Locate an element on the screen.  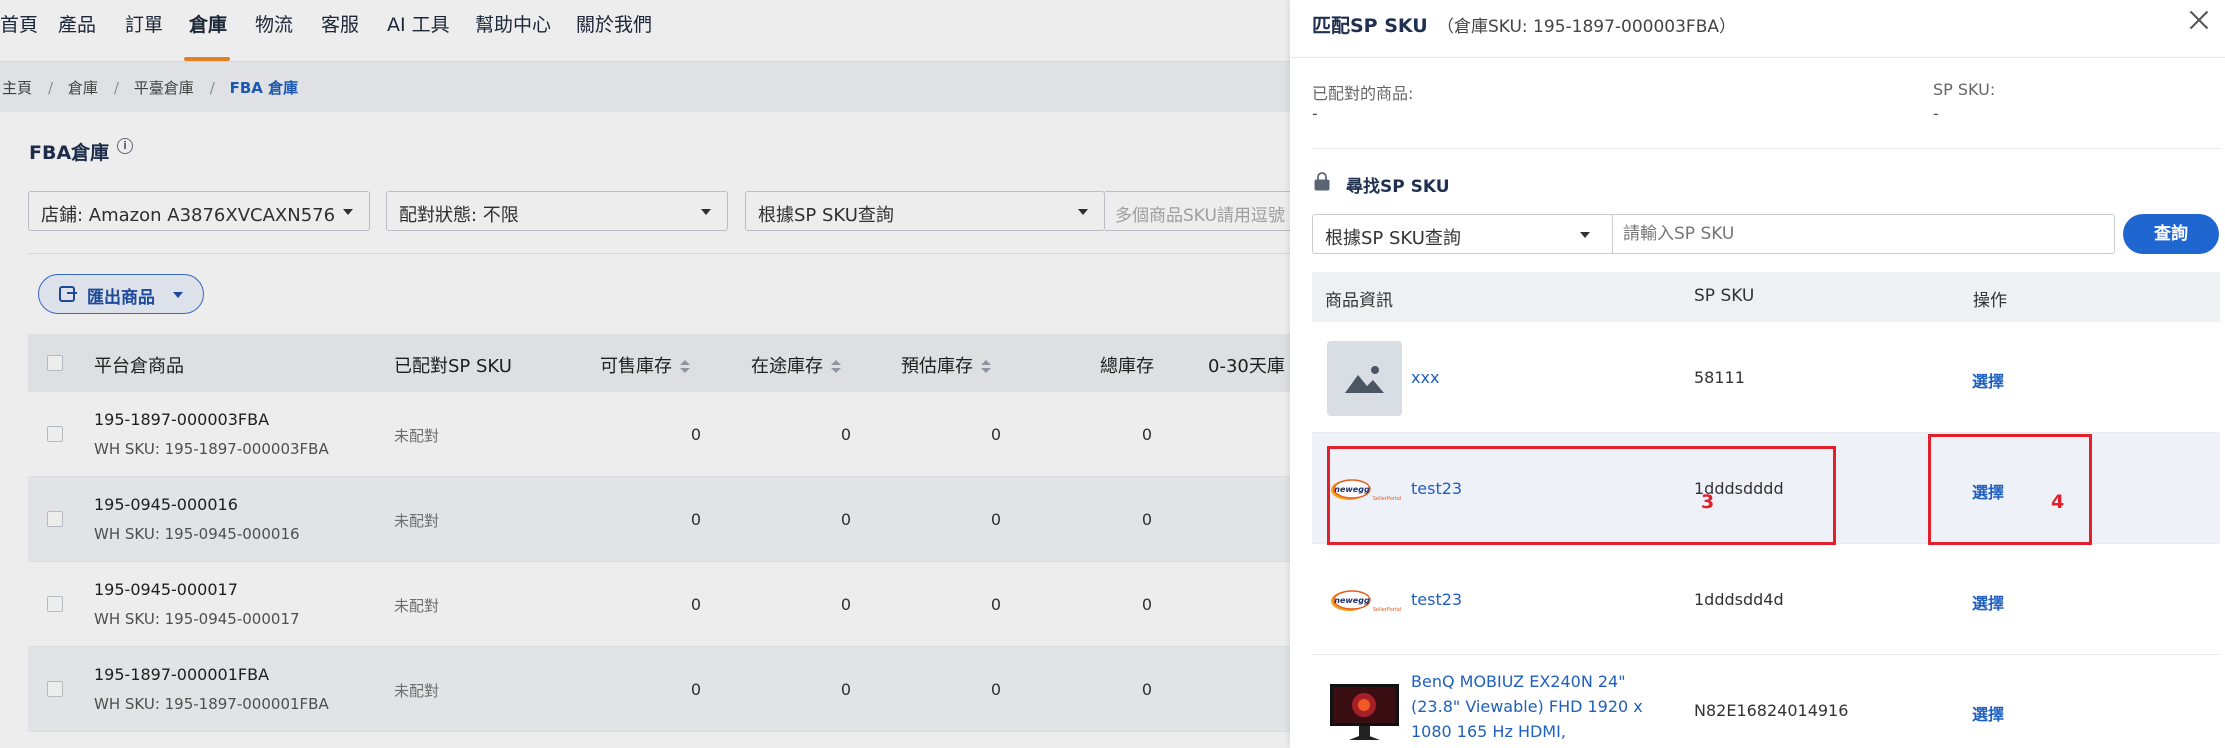
placeholder-image-icon is located at coordinates (1364, 378).